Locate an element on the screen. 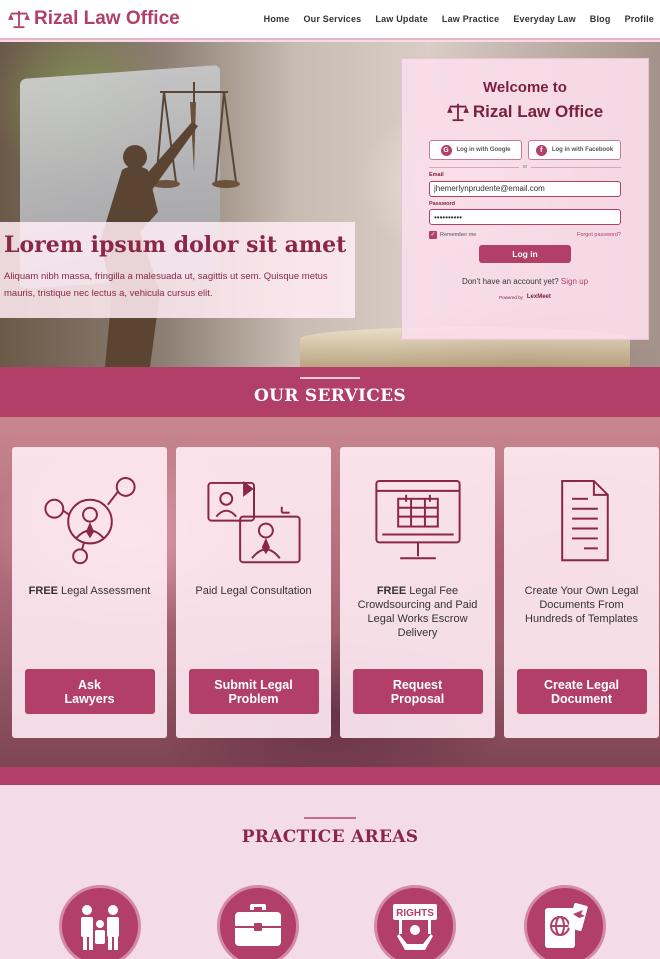 Image resolution: width=660 pixels, height=959 pixels. document-icon is located at coordinates (584, 520).